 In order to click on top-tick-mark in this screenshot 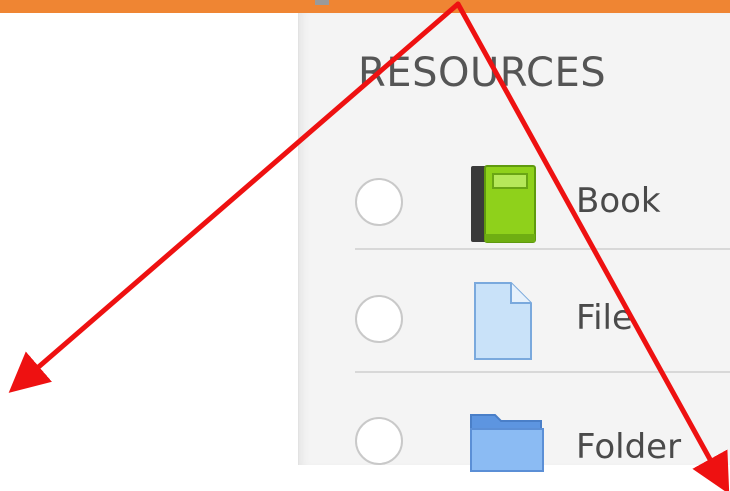, I will do `click(322, 2)`.